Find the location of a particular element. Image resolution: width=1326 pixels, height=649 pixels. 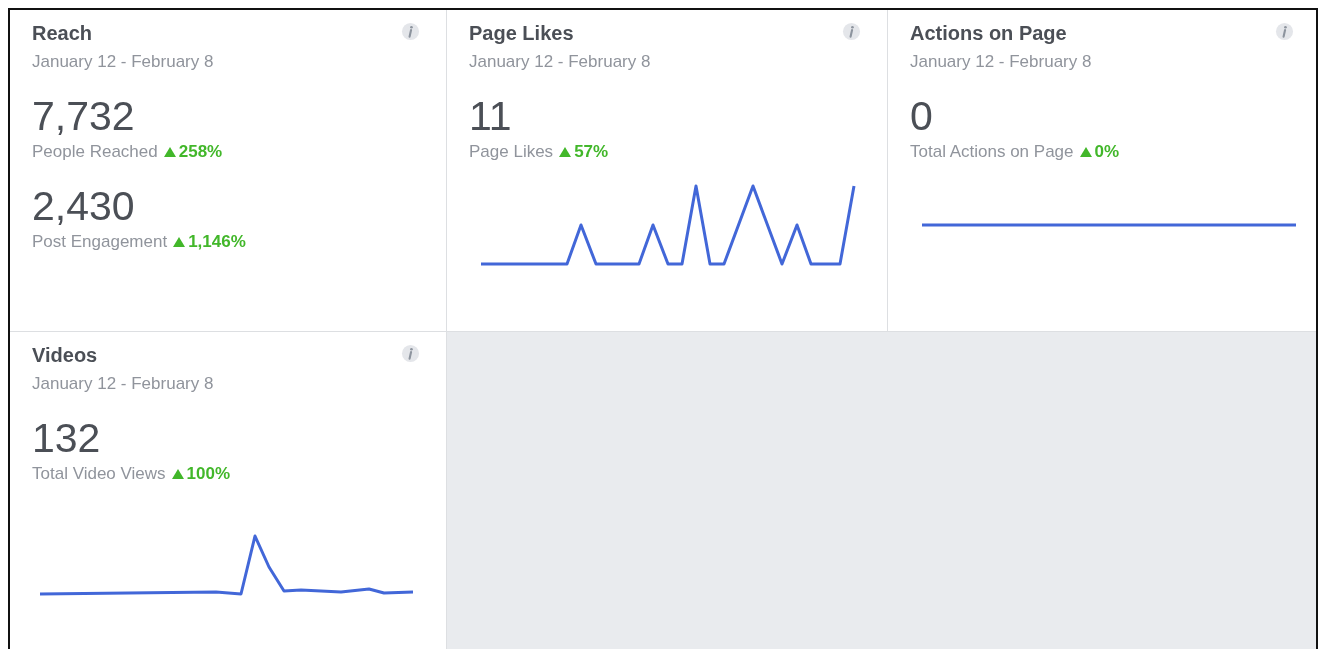

metric-value: 132 is located at coordinates (67, 438).